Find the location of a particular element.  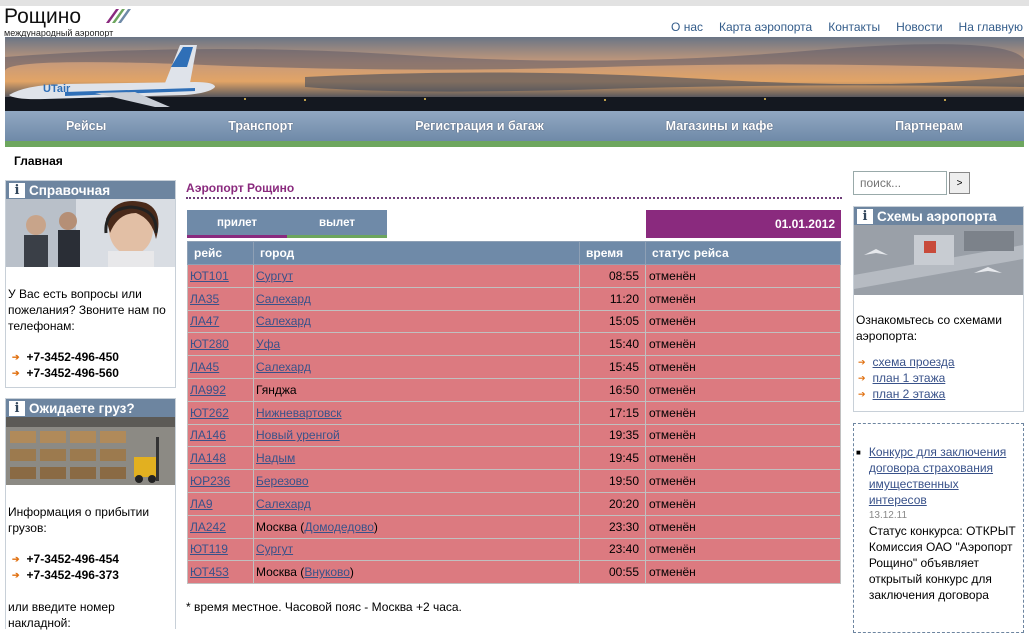

city-cell: Сургут is located at coordinates (416, 276).